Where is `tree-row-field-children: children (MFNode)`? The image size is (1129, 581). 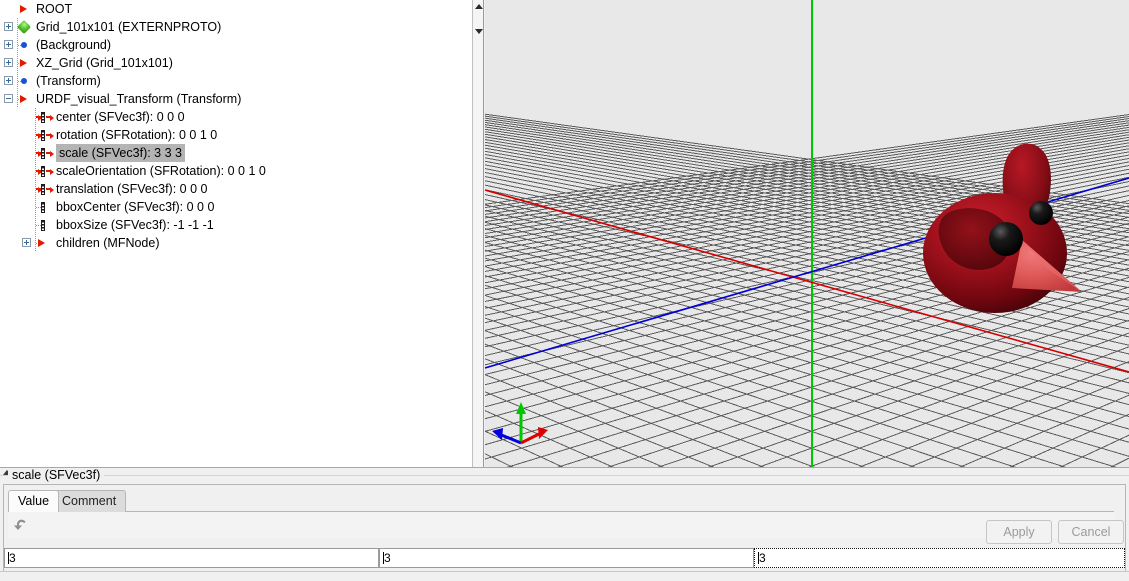
tree-row-field-children: children (MFNode) is located at coordinates (236, 243).